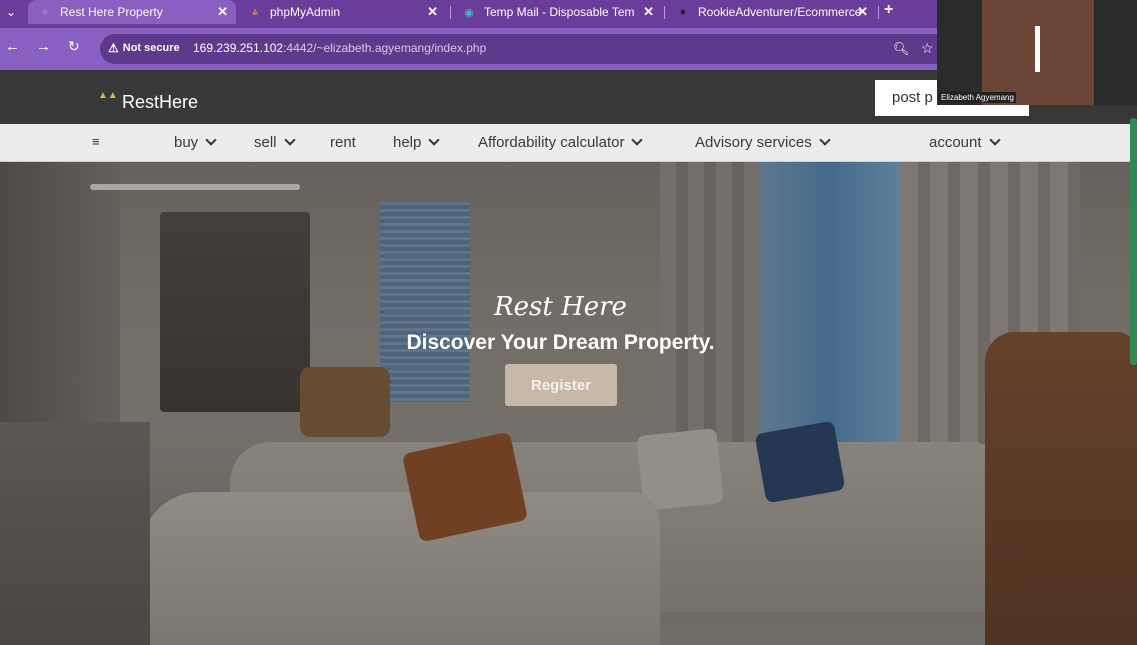 Image resolution: width=1137 pixels, height=645 pixels. Describe the element at coordinates (469, 12) in the screenshot. I see `tempmail-icon: ◉` at that location.